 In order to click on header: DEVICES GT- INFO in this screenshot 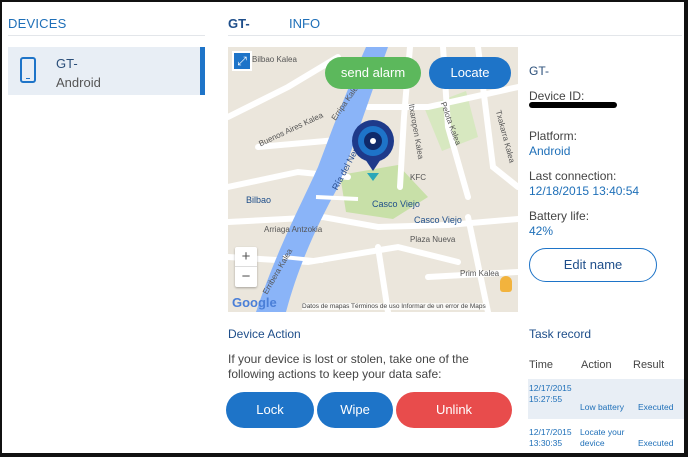, I will do `click(343, 22)`.